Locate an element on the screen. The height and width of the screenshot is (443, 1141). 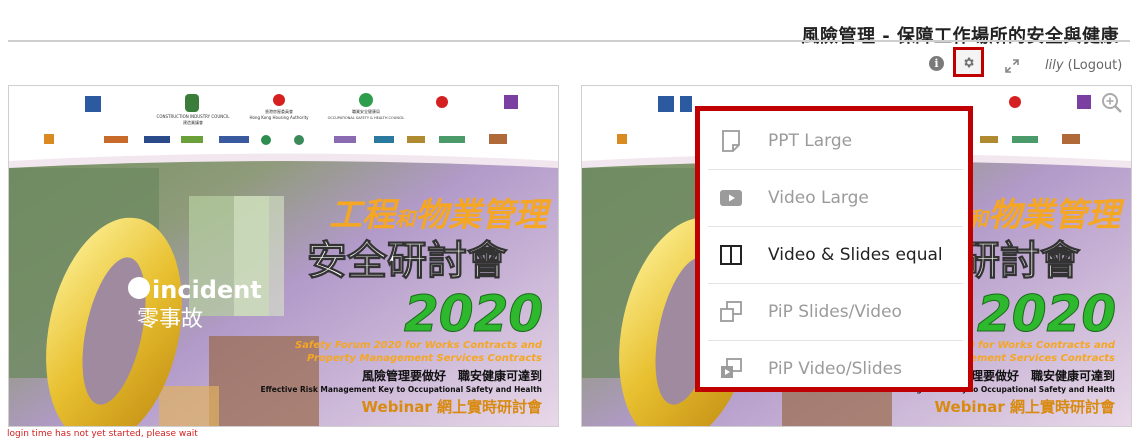
slide-zero-chinese: 零事故 is located at coordinates (170, 319).